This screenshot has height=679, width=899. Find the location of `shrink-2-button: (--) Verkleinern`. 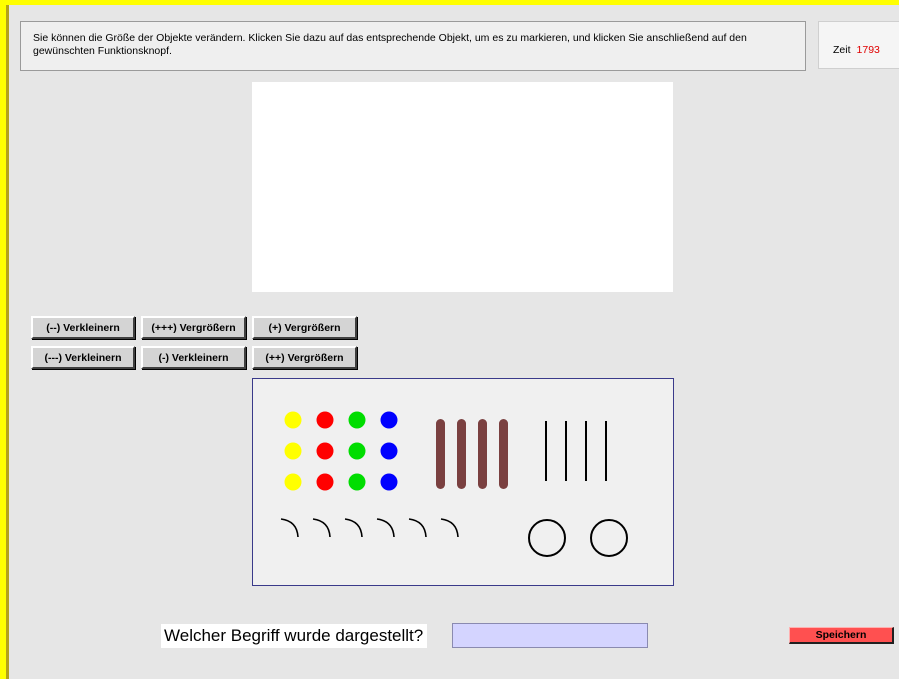

shrink-2-button: (--) Verkleinern is located at coordinates (83, 327).